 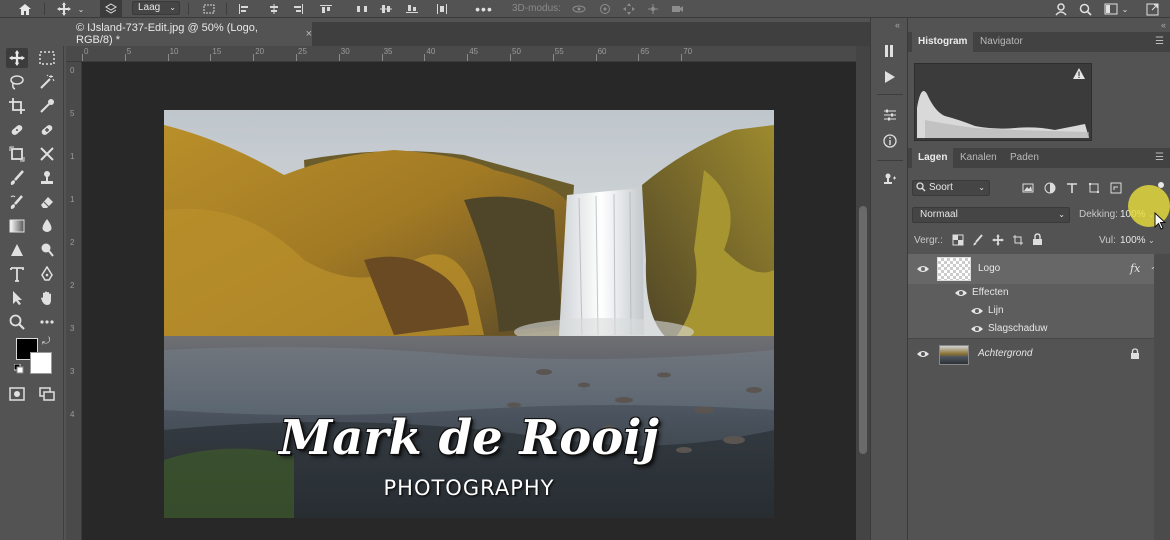 I want to click on more-tools-icon, so click(x=47, y=322).